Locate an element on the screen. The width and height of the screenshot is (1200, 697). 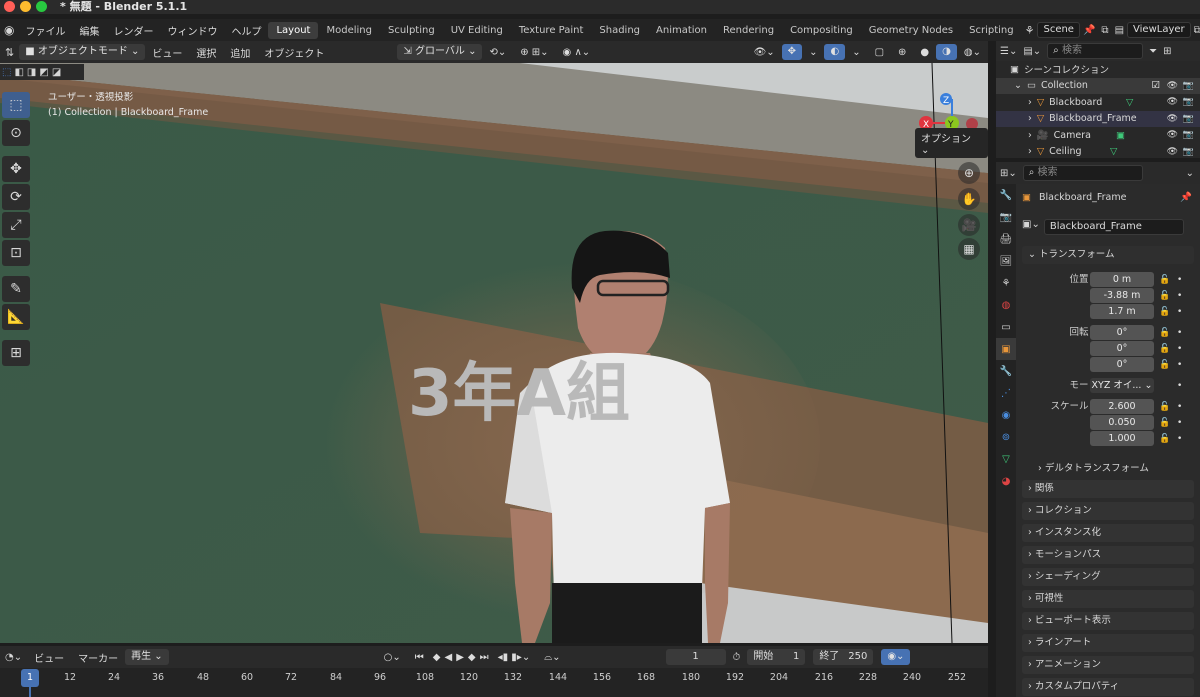
tab-uv-editing: UV Editing is located at coordinates (477, 30).